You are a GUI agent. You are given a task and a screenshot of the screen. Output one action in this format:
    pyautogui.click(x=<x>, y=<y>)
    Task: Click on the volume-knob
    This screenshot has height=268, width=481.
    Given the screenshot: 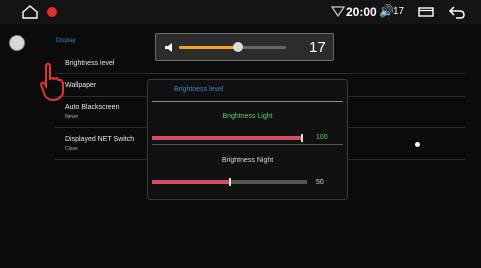 What is the action you would take?
    pyautogui.click(x=237, y=47)
    